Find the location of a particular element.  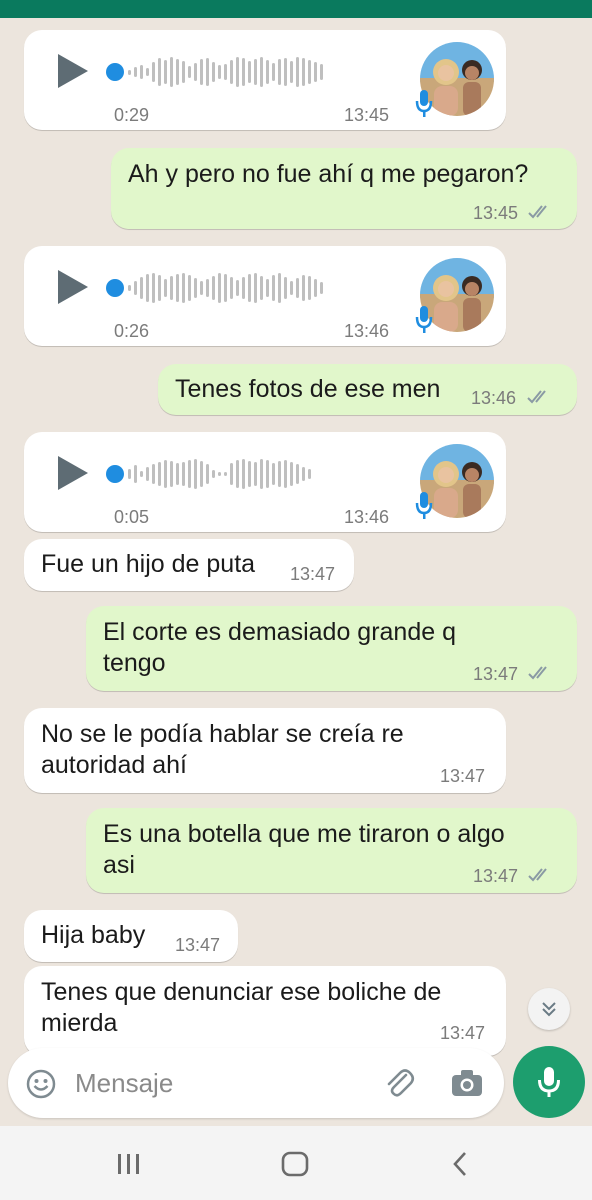

message-input: Mensaje is located at coordinates (124, 1083).